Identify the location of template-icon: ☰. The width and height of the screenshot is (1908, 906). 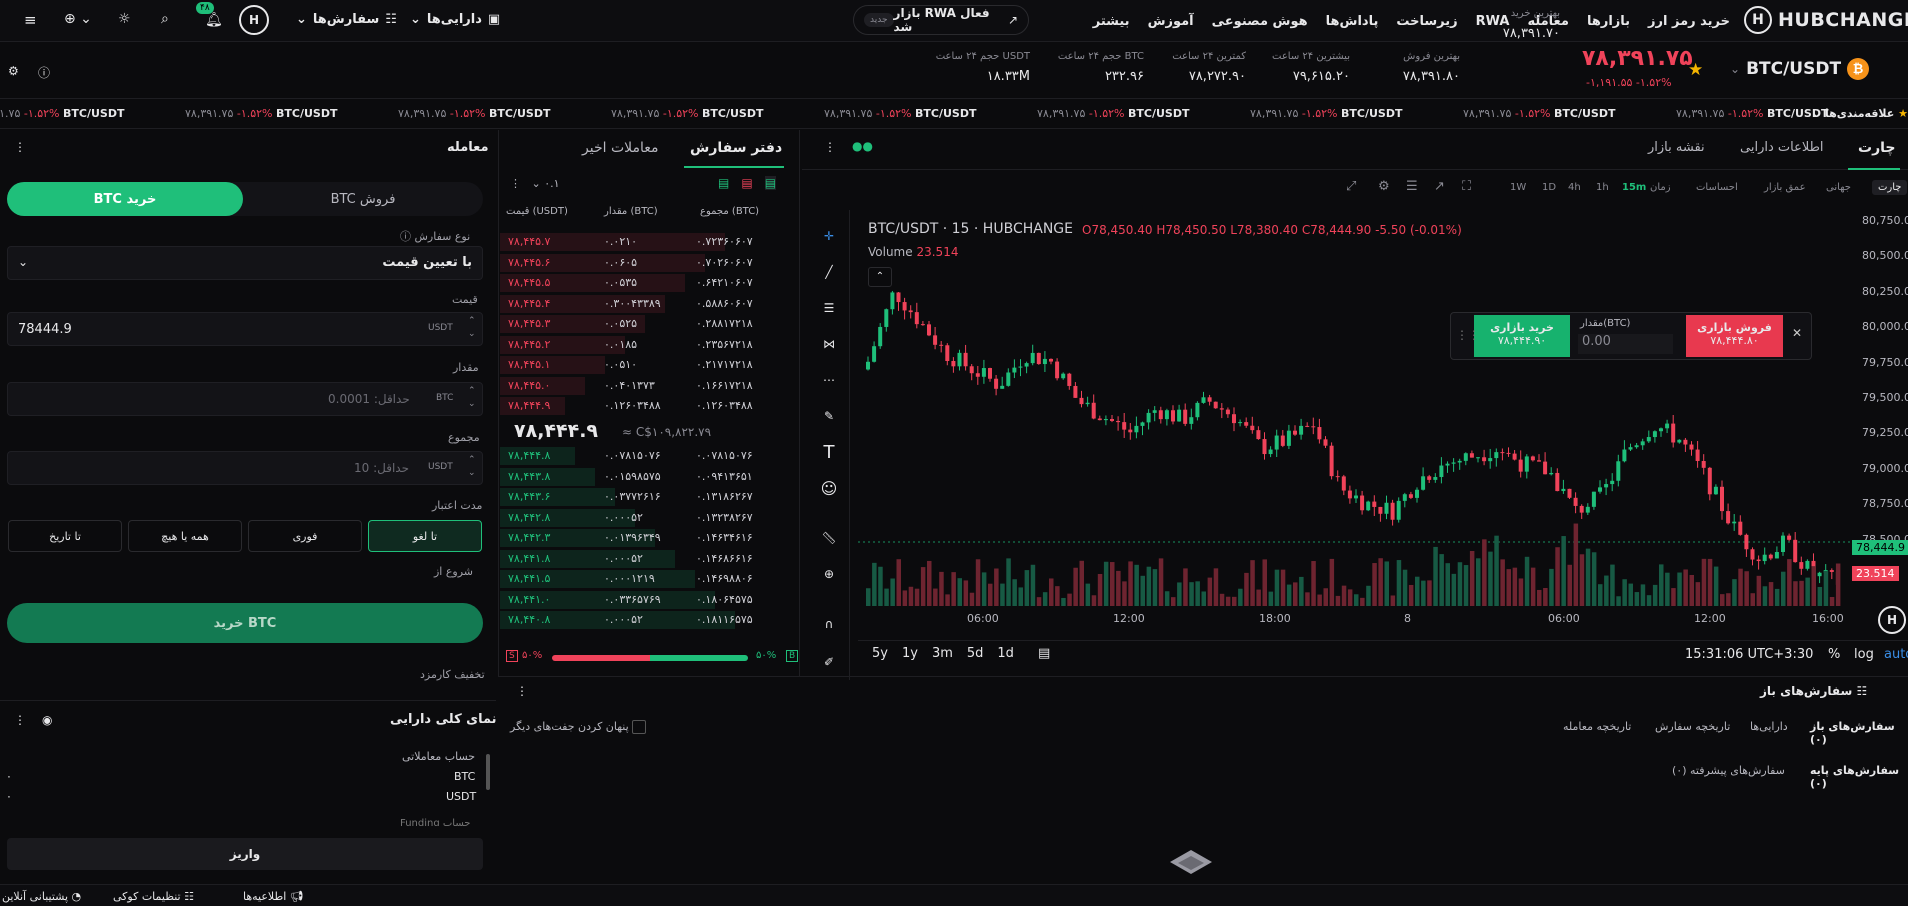
(1412, 186).